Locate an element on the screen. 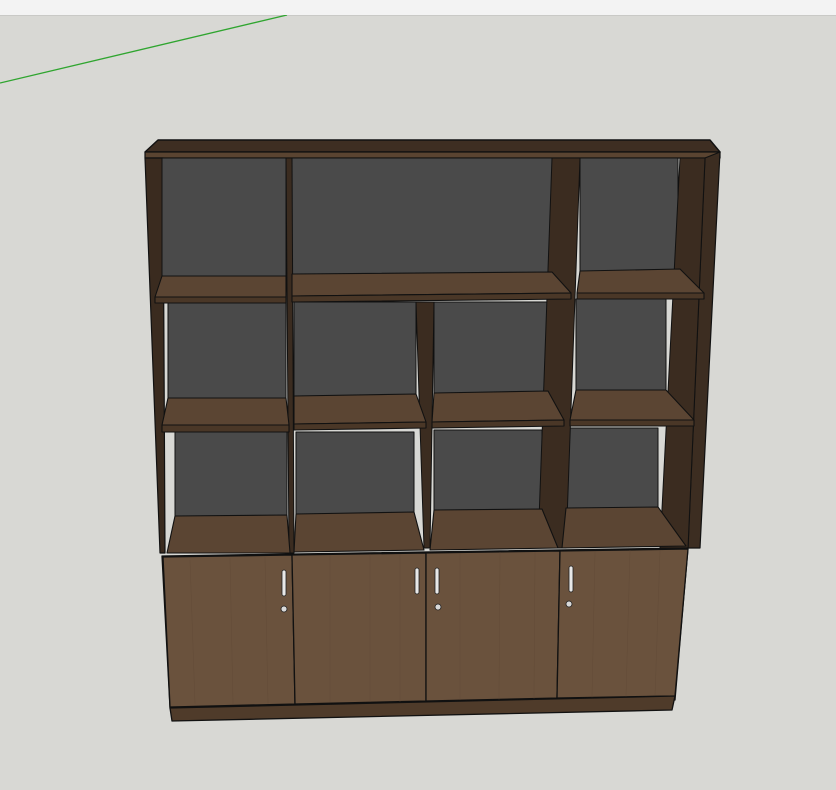 The height and width of the screenshot is (790, 836). cabinet-doors is located at coordinates (425, 628).